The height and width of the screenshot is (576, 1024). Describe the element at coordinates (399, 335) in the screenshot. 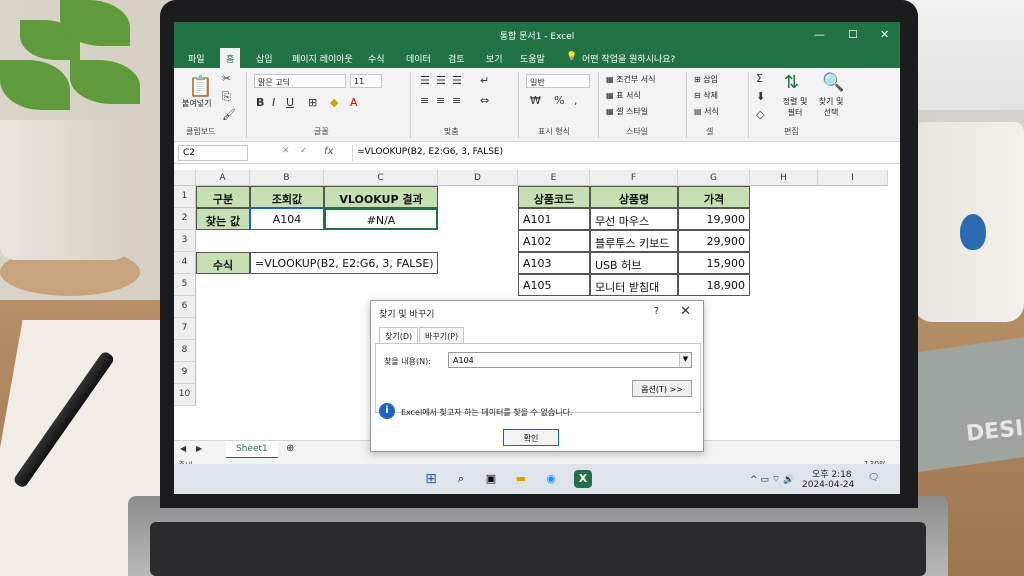

I see `tab-find: 찾기(D)` at that location.